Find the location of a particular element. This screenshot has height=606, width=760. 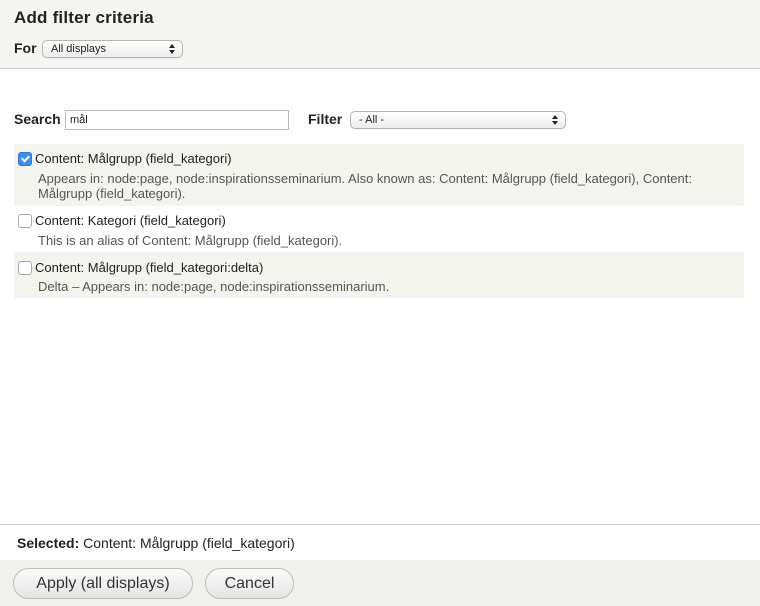

search-input is located at coordinates (177, 120).